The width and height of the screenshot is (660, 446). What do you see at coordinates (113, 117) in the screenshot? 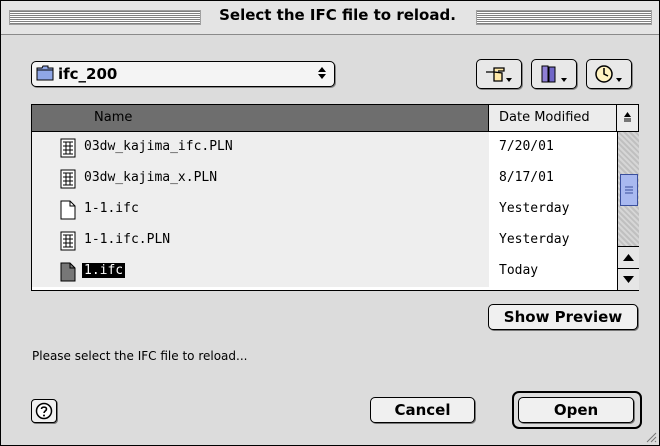
I see `column-name-label: Name` at bounding box center [113, 117].